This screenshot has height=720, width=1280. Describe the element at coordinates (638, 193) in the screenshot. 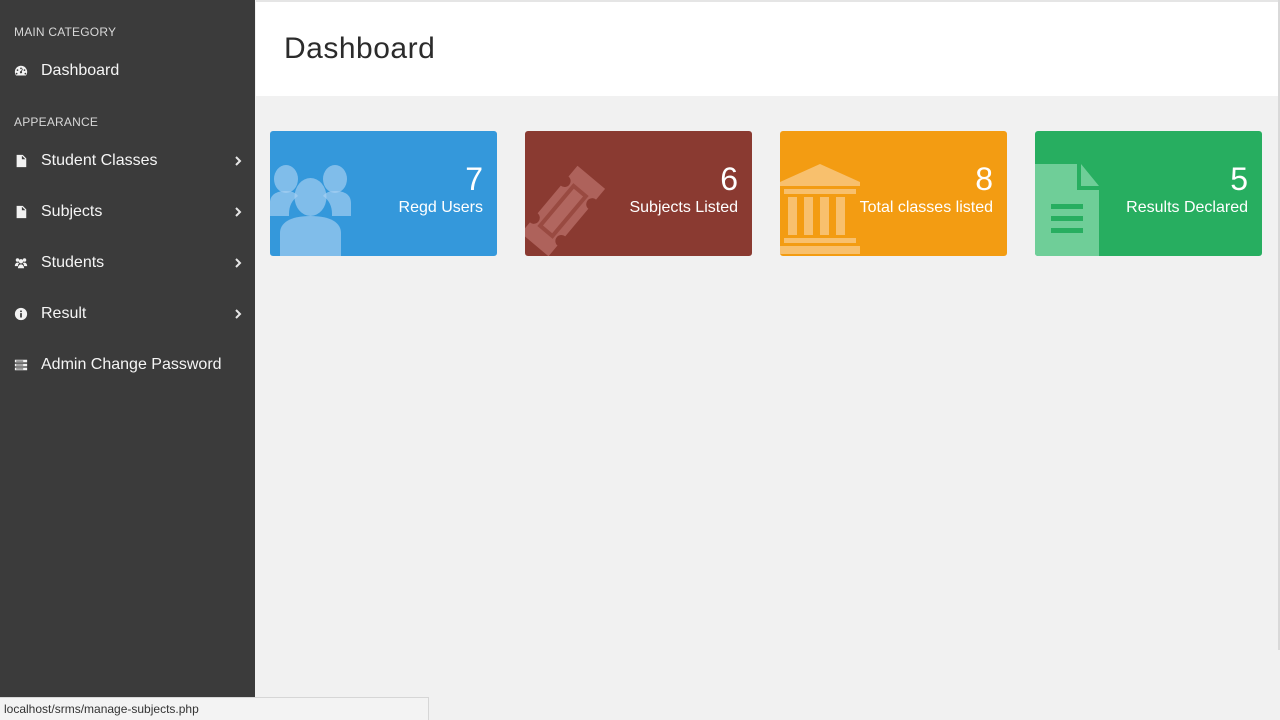

I see `stat-card-subjects-listed: 6 Subjects Listed` at that location.